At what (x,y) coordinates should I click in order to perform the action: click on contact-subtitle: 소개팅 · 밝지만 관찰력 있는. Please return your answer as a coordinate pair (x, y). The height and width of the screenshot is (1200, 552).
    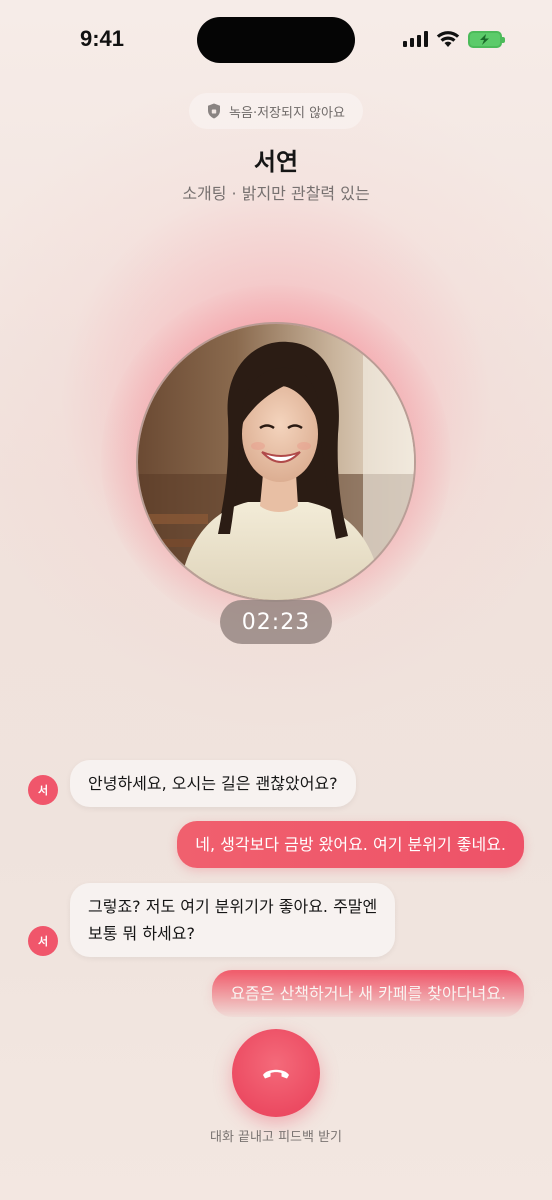
    Looking at the image, I should click on (276, 193).